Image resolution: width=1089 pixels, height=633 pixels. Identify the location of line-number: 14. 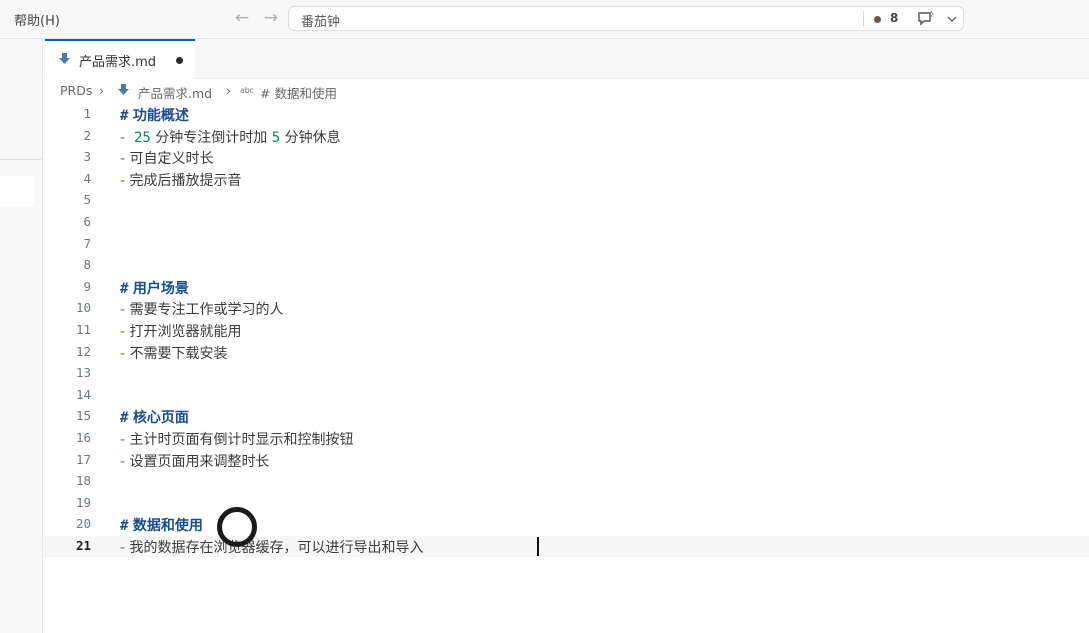
(83, 394).